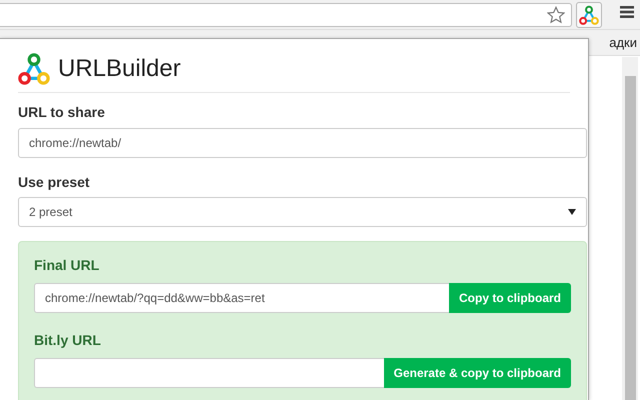  I want to click on star-icon, so click(556, 15).